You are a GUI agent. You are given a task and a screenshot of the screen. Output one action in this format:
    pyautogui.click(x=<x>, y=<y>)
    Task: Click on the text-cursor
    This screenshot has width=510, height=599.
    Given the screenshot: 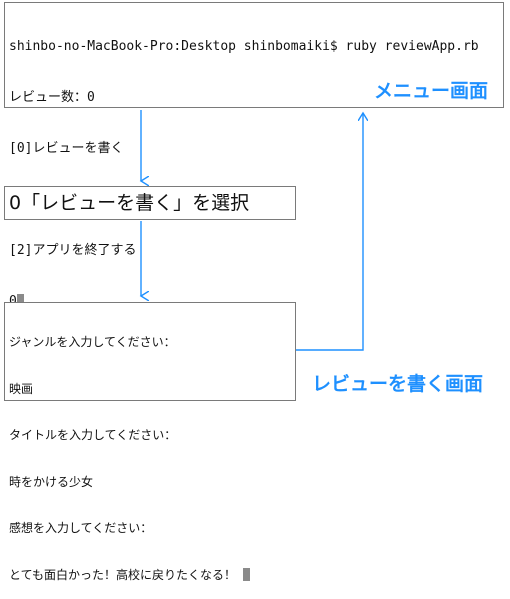 What is the action you would take?
    pyautogui.click(x=247, y=574)
    